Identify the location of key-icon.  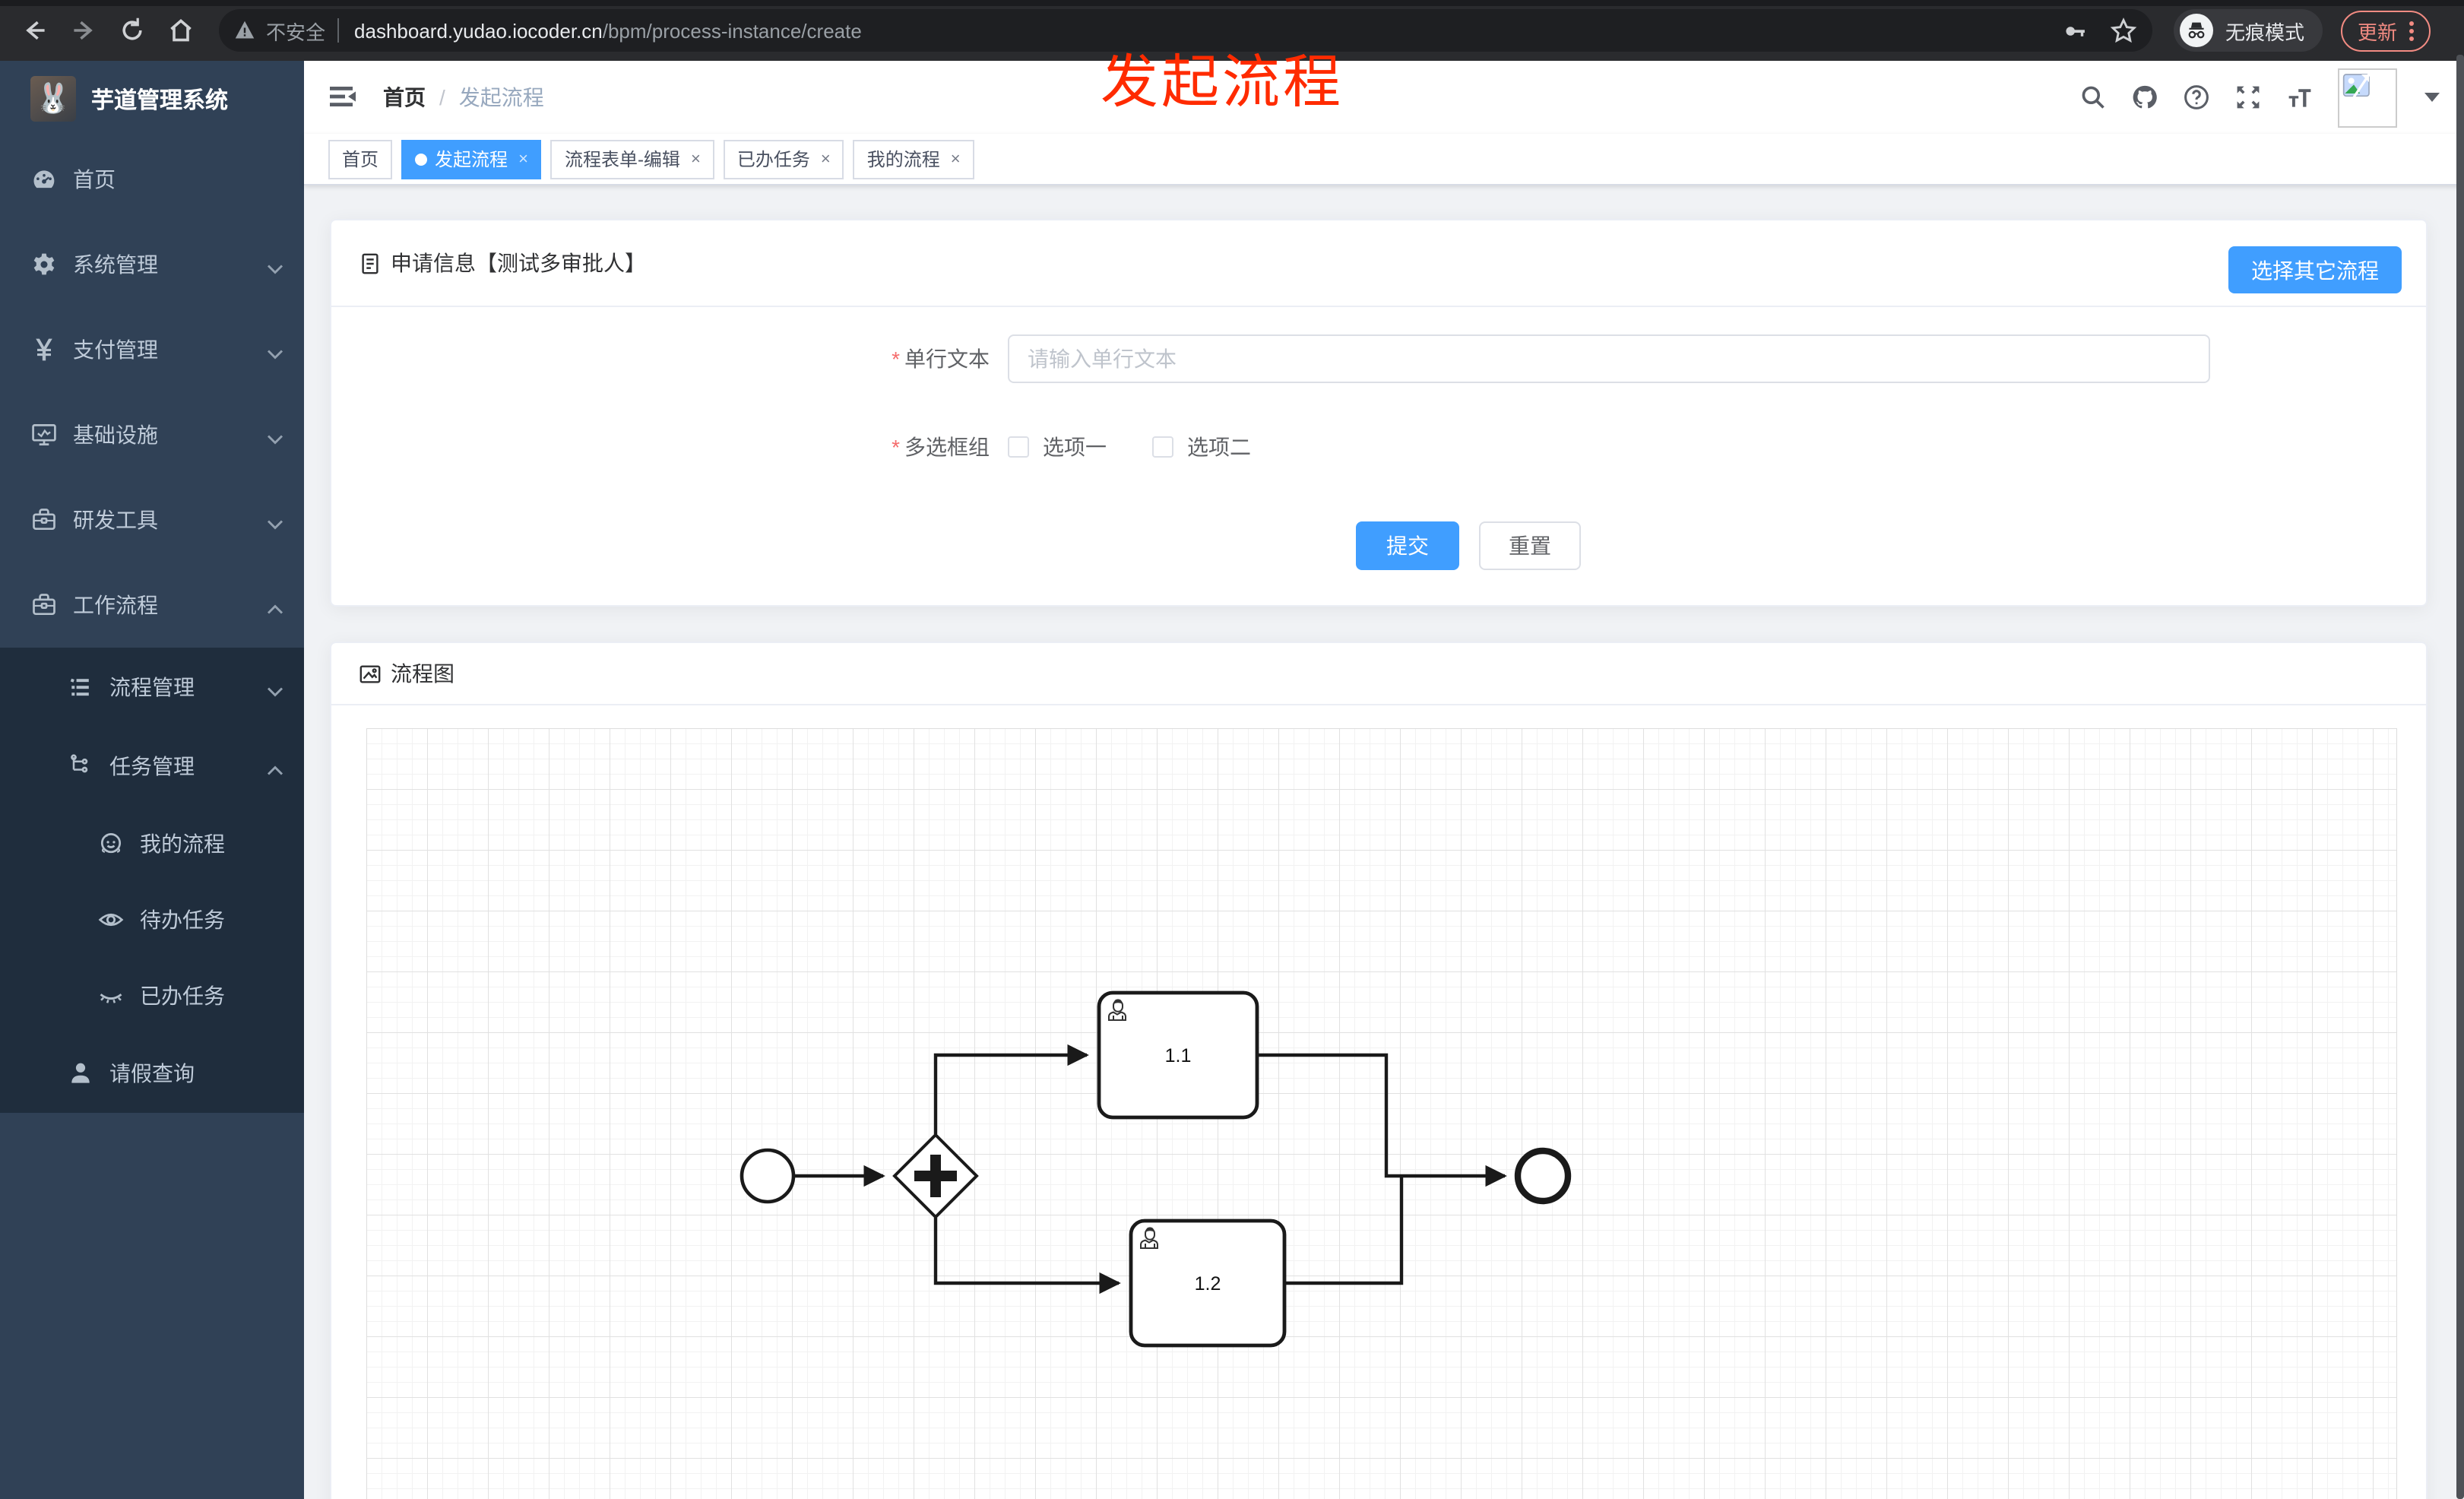
(2076, 30).